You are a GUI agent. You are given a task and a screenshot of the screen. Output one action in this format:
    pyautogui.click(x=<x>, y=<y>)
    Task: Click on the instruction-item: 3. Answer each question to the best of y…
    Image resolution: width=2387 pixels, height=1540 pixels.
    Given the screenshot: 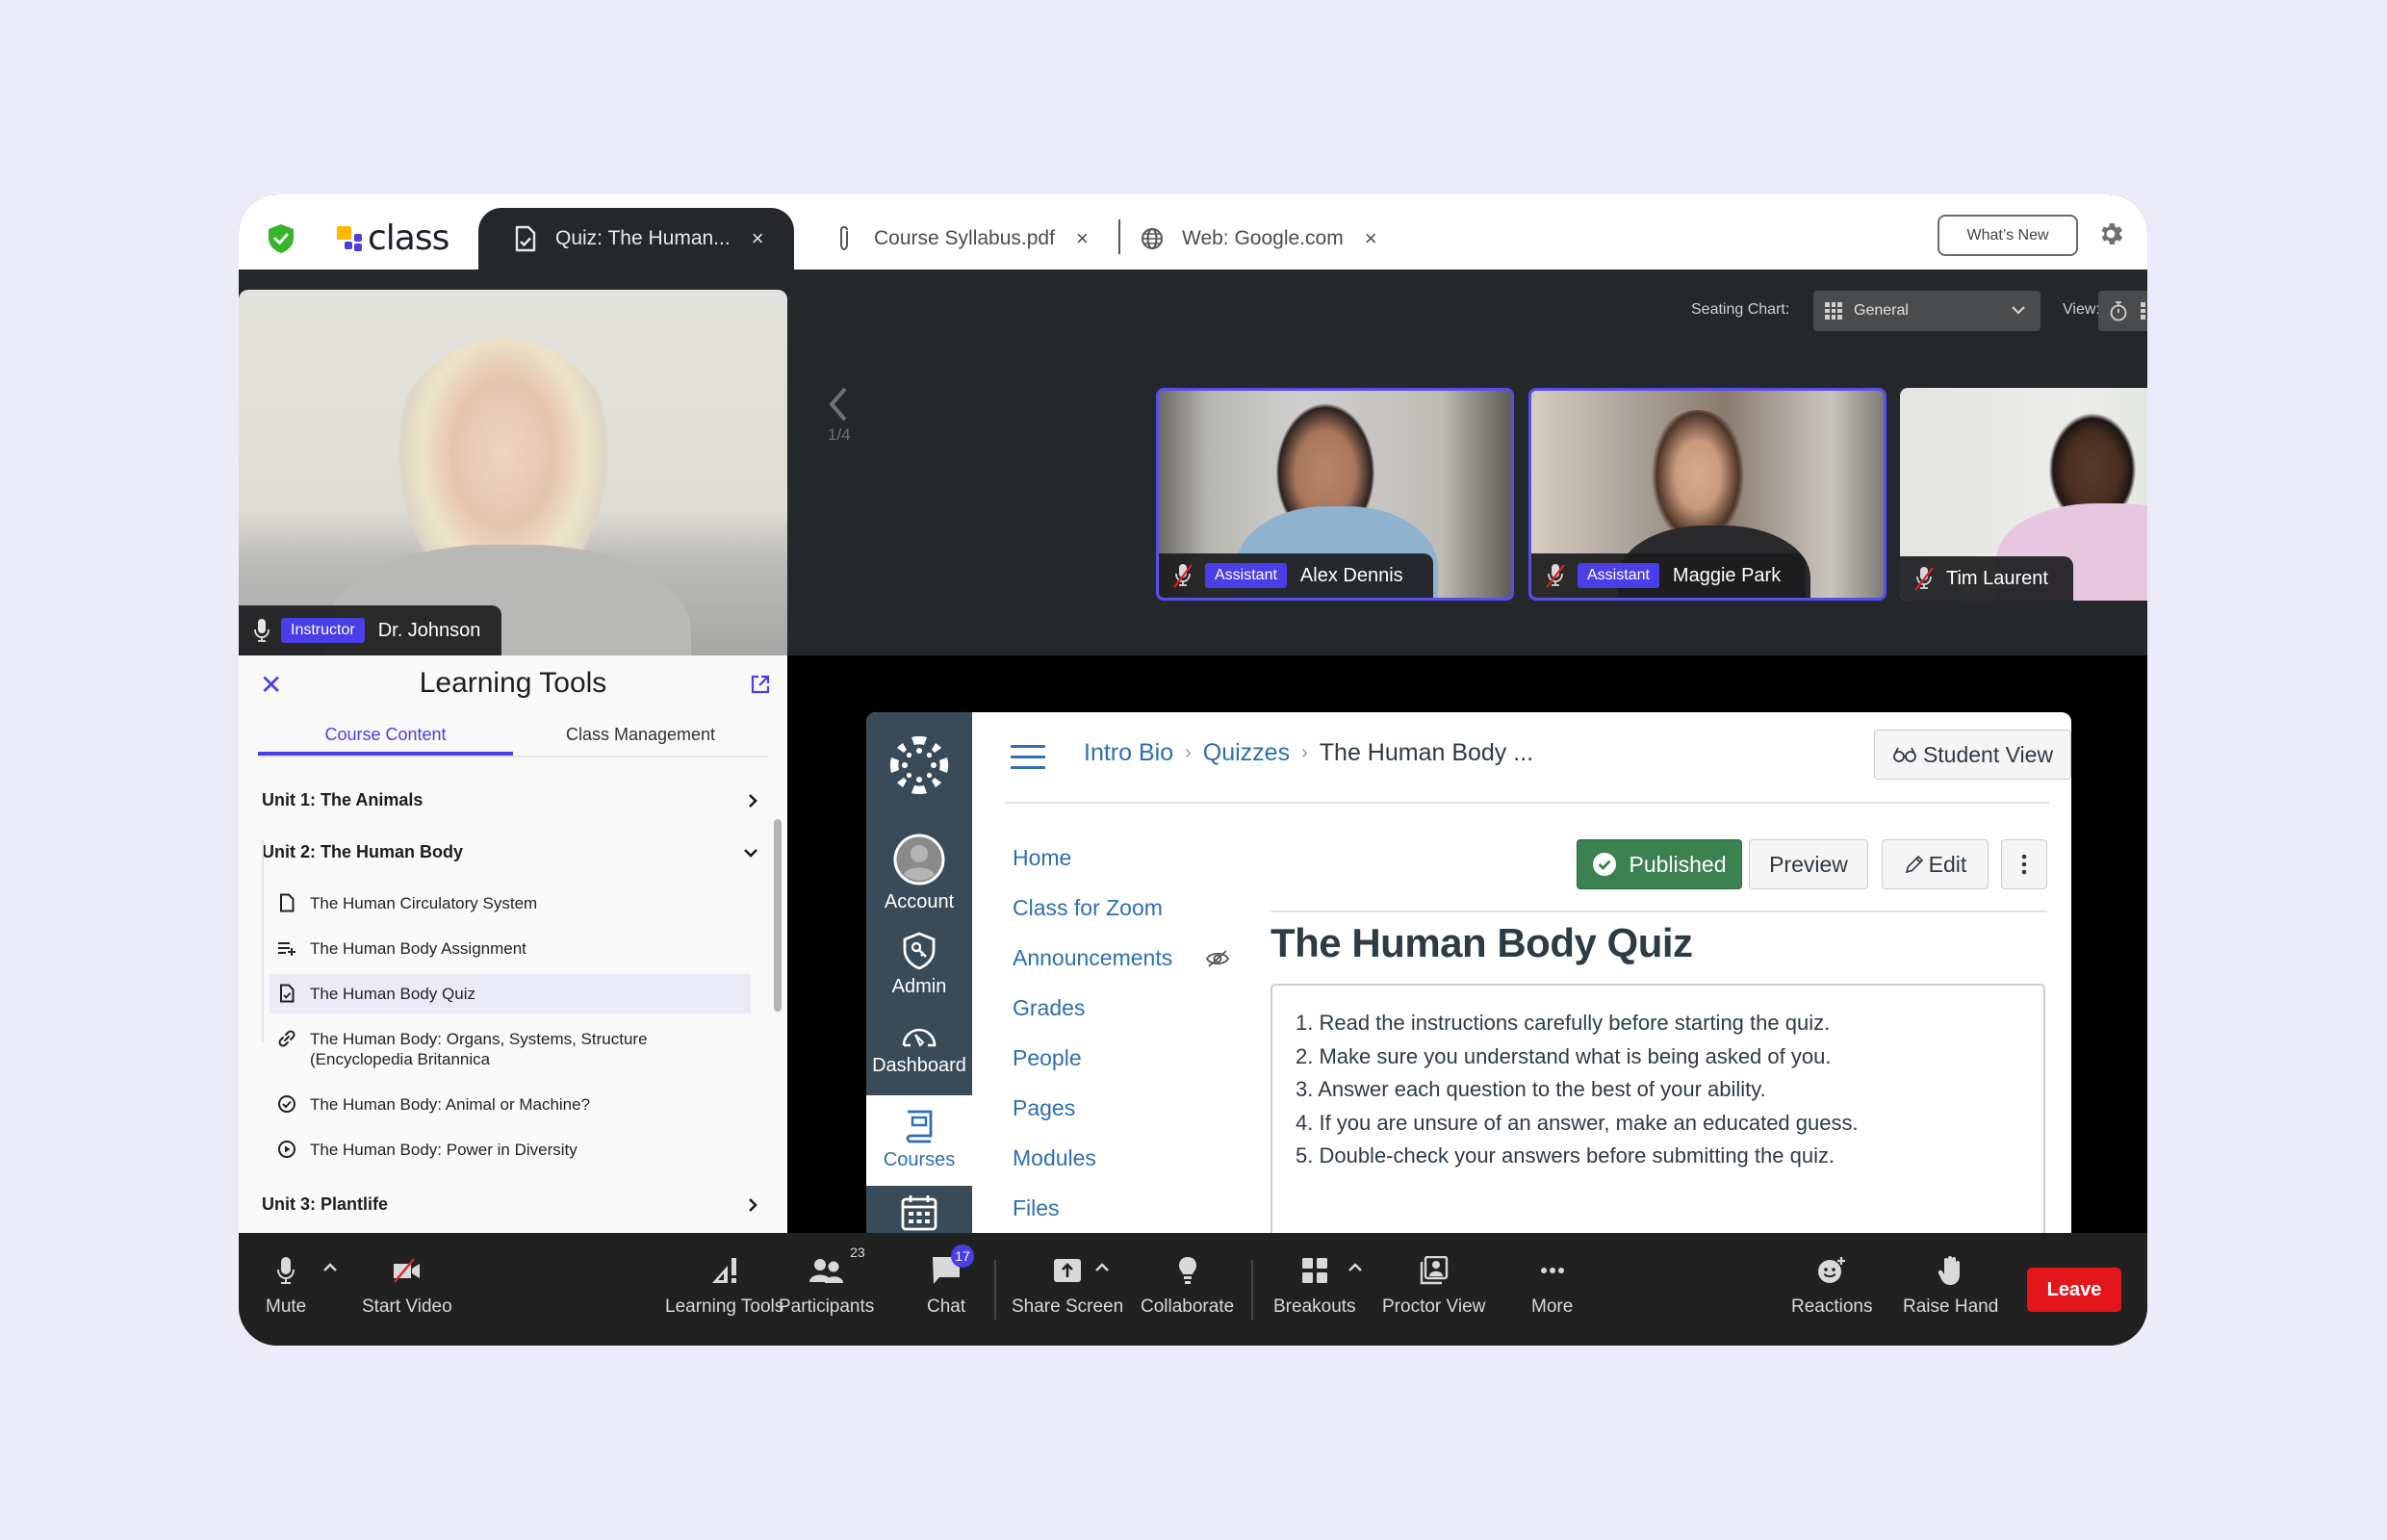 What is the action you would take?
    pyautogui.click(x=1531, y=1089)
    